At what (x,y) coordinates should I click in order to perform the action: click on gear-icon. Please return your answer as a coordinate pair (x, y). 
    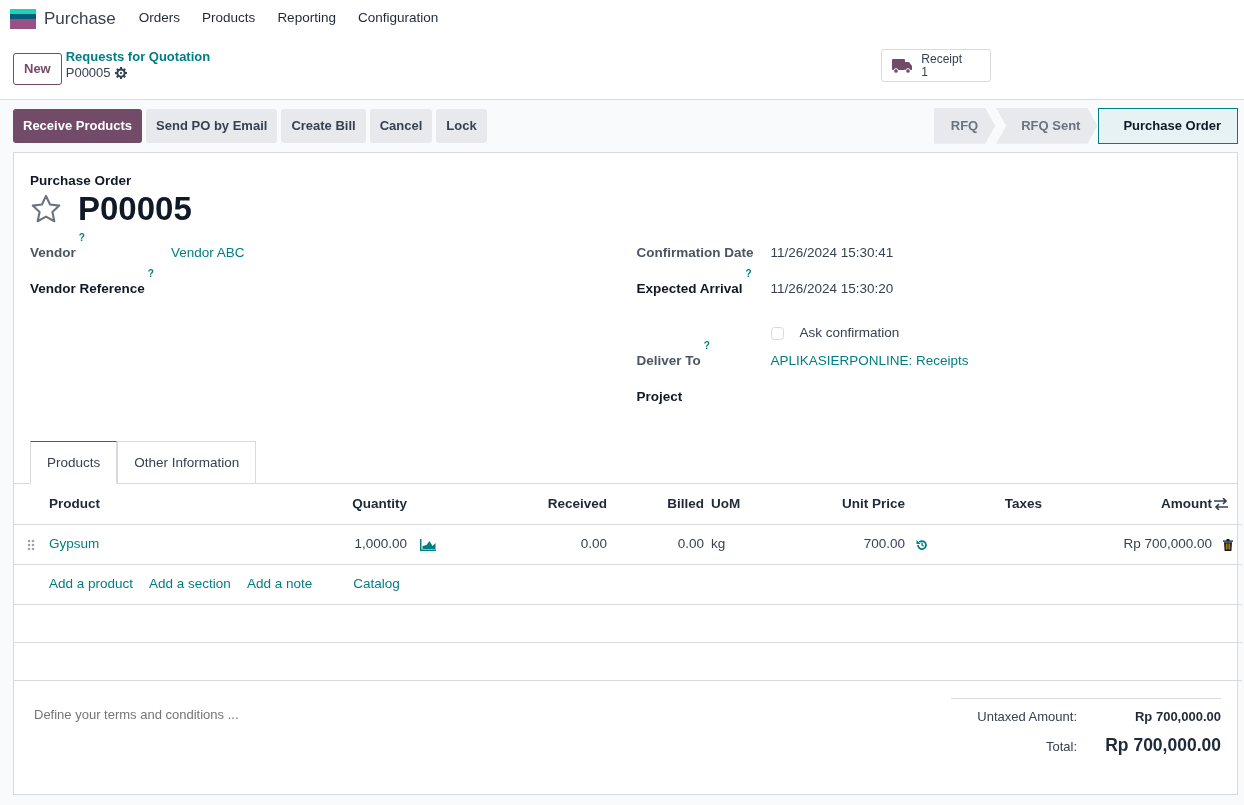
    Looking at the image, I should click on (120, 73).